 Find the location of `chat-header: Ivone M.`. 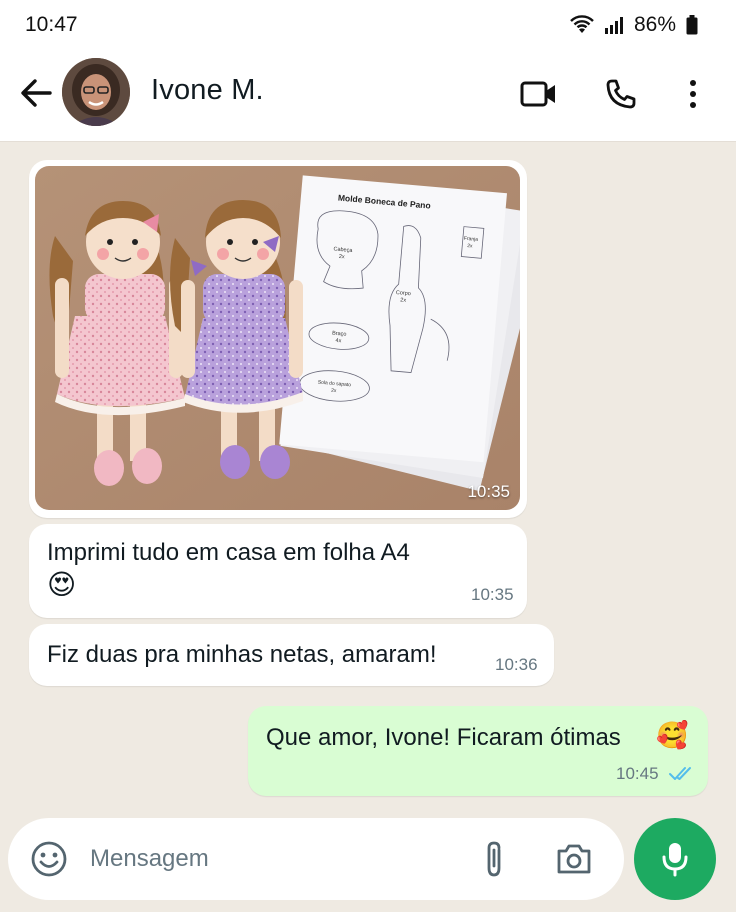

chat-header: Ivone M. is located at coordinates (368, 96).